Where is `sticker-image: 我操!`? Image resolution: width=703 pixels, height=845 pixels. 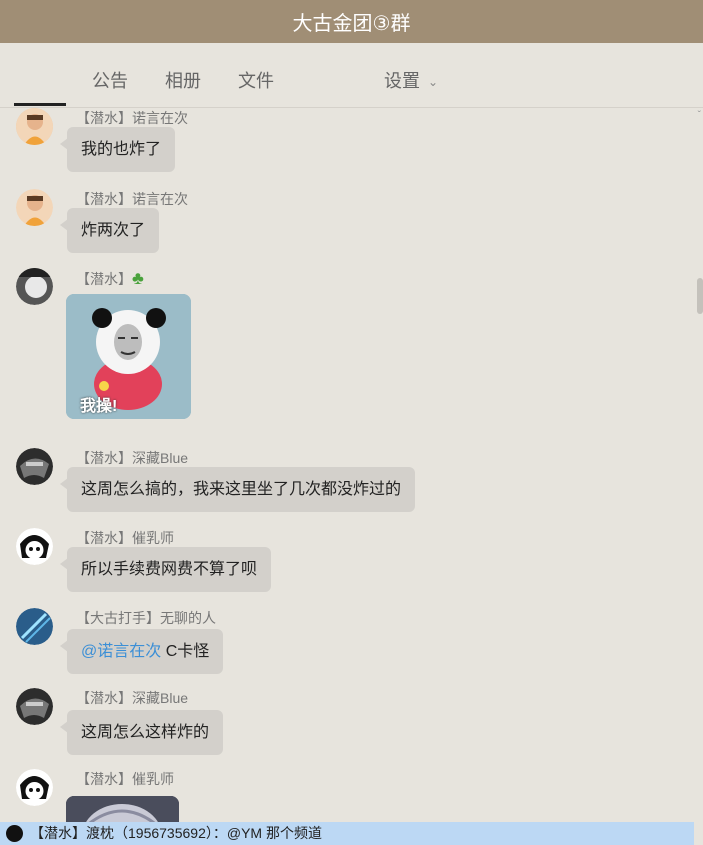 sticker-image: 我操! is located at coordinates (128, 356).